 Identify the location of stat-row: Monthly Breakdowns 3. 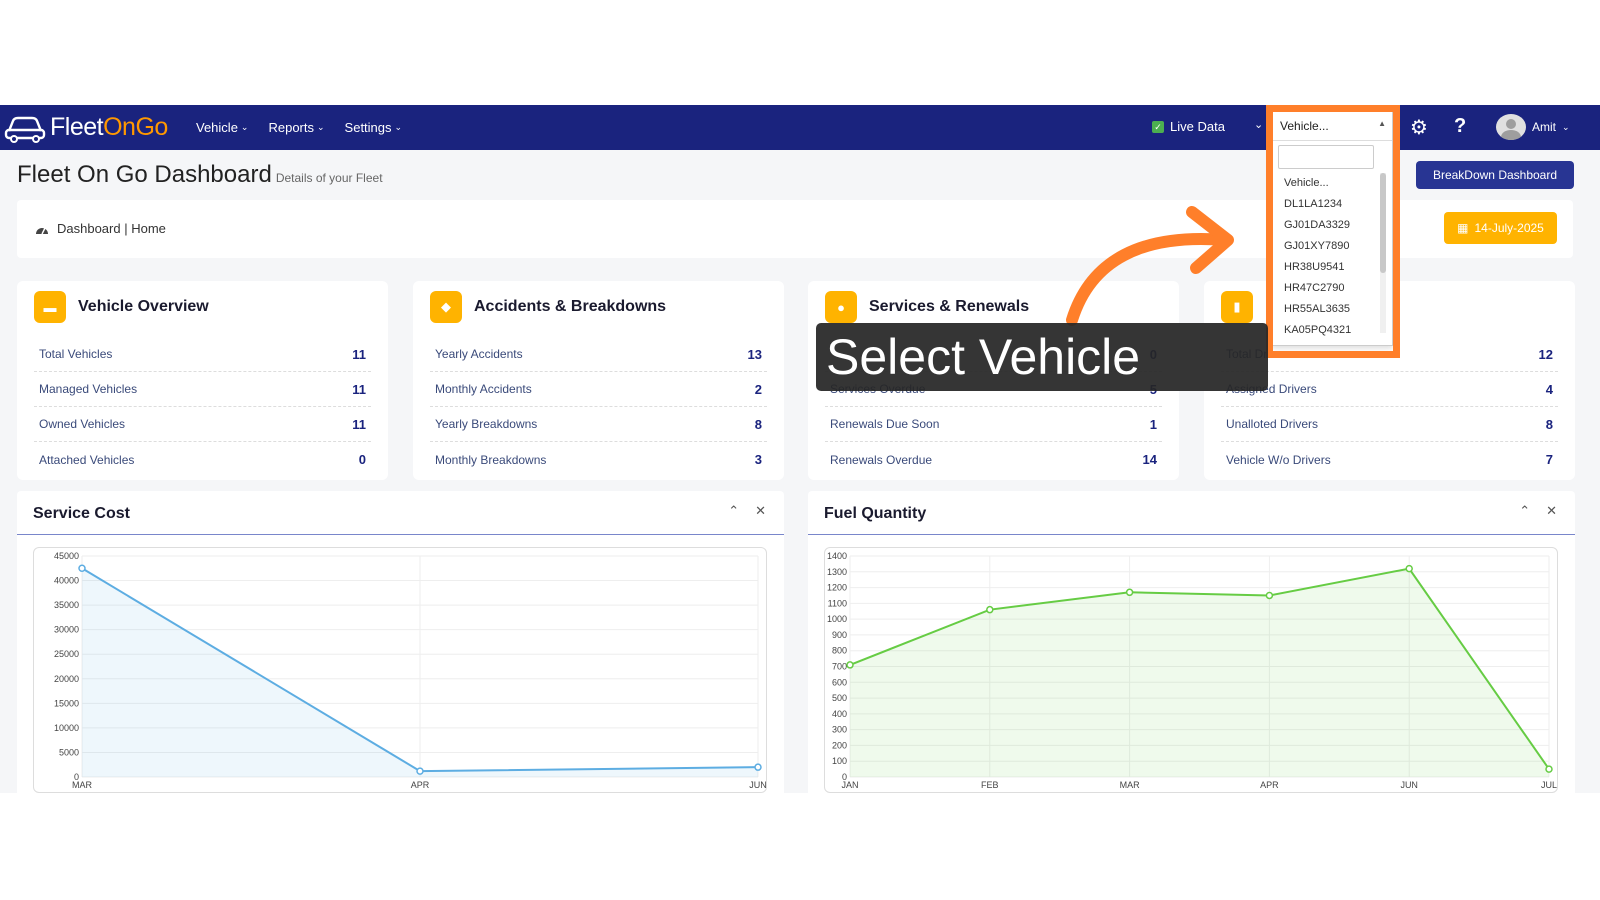
(598, 459).